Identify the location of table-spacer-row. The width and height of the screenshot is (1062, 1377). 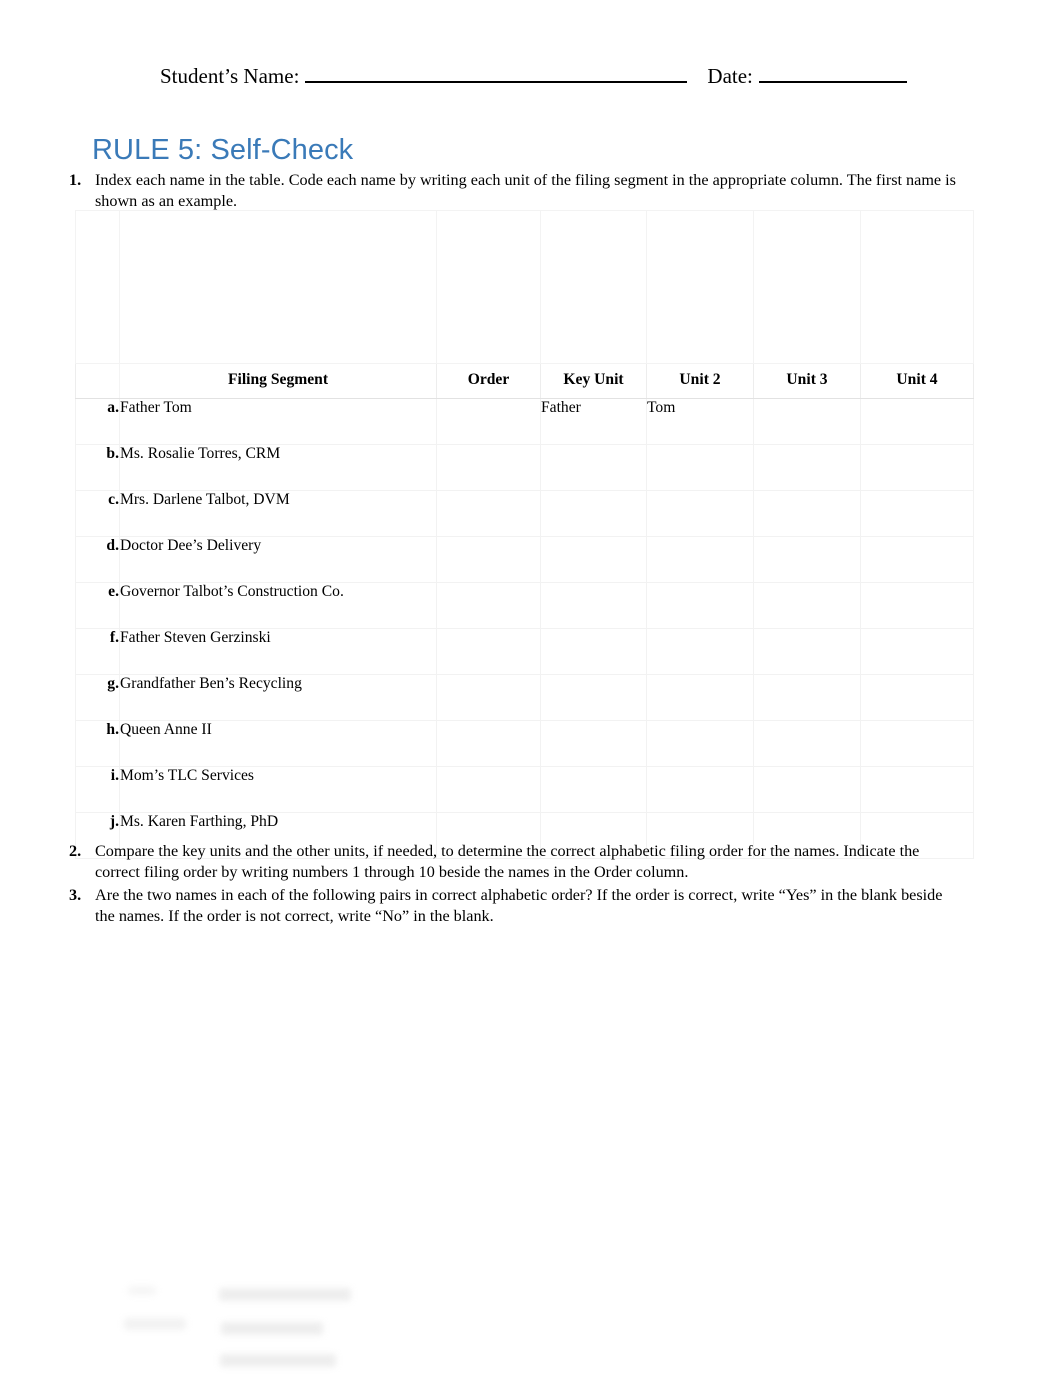
(524, 287).